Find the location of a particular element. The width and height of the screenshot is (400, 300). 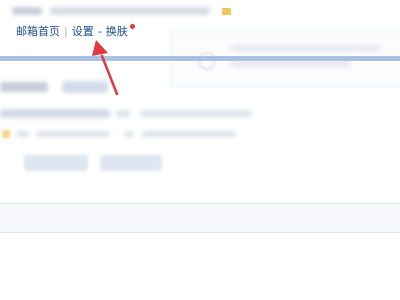

mailbox-home-link: 邮箱首页 is located at coordinates (38, 31).